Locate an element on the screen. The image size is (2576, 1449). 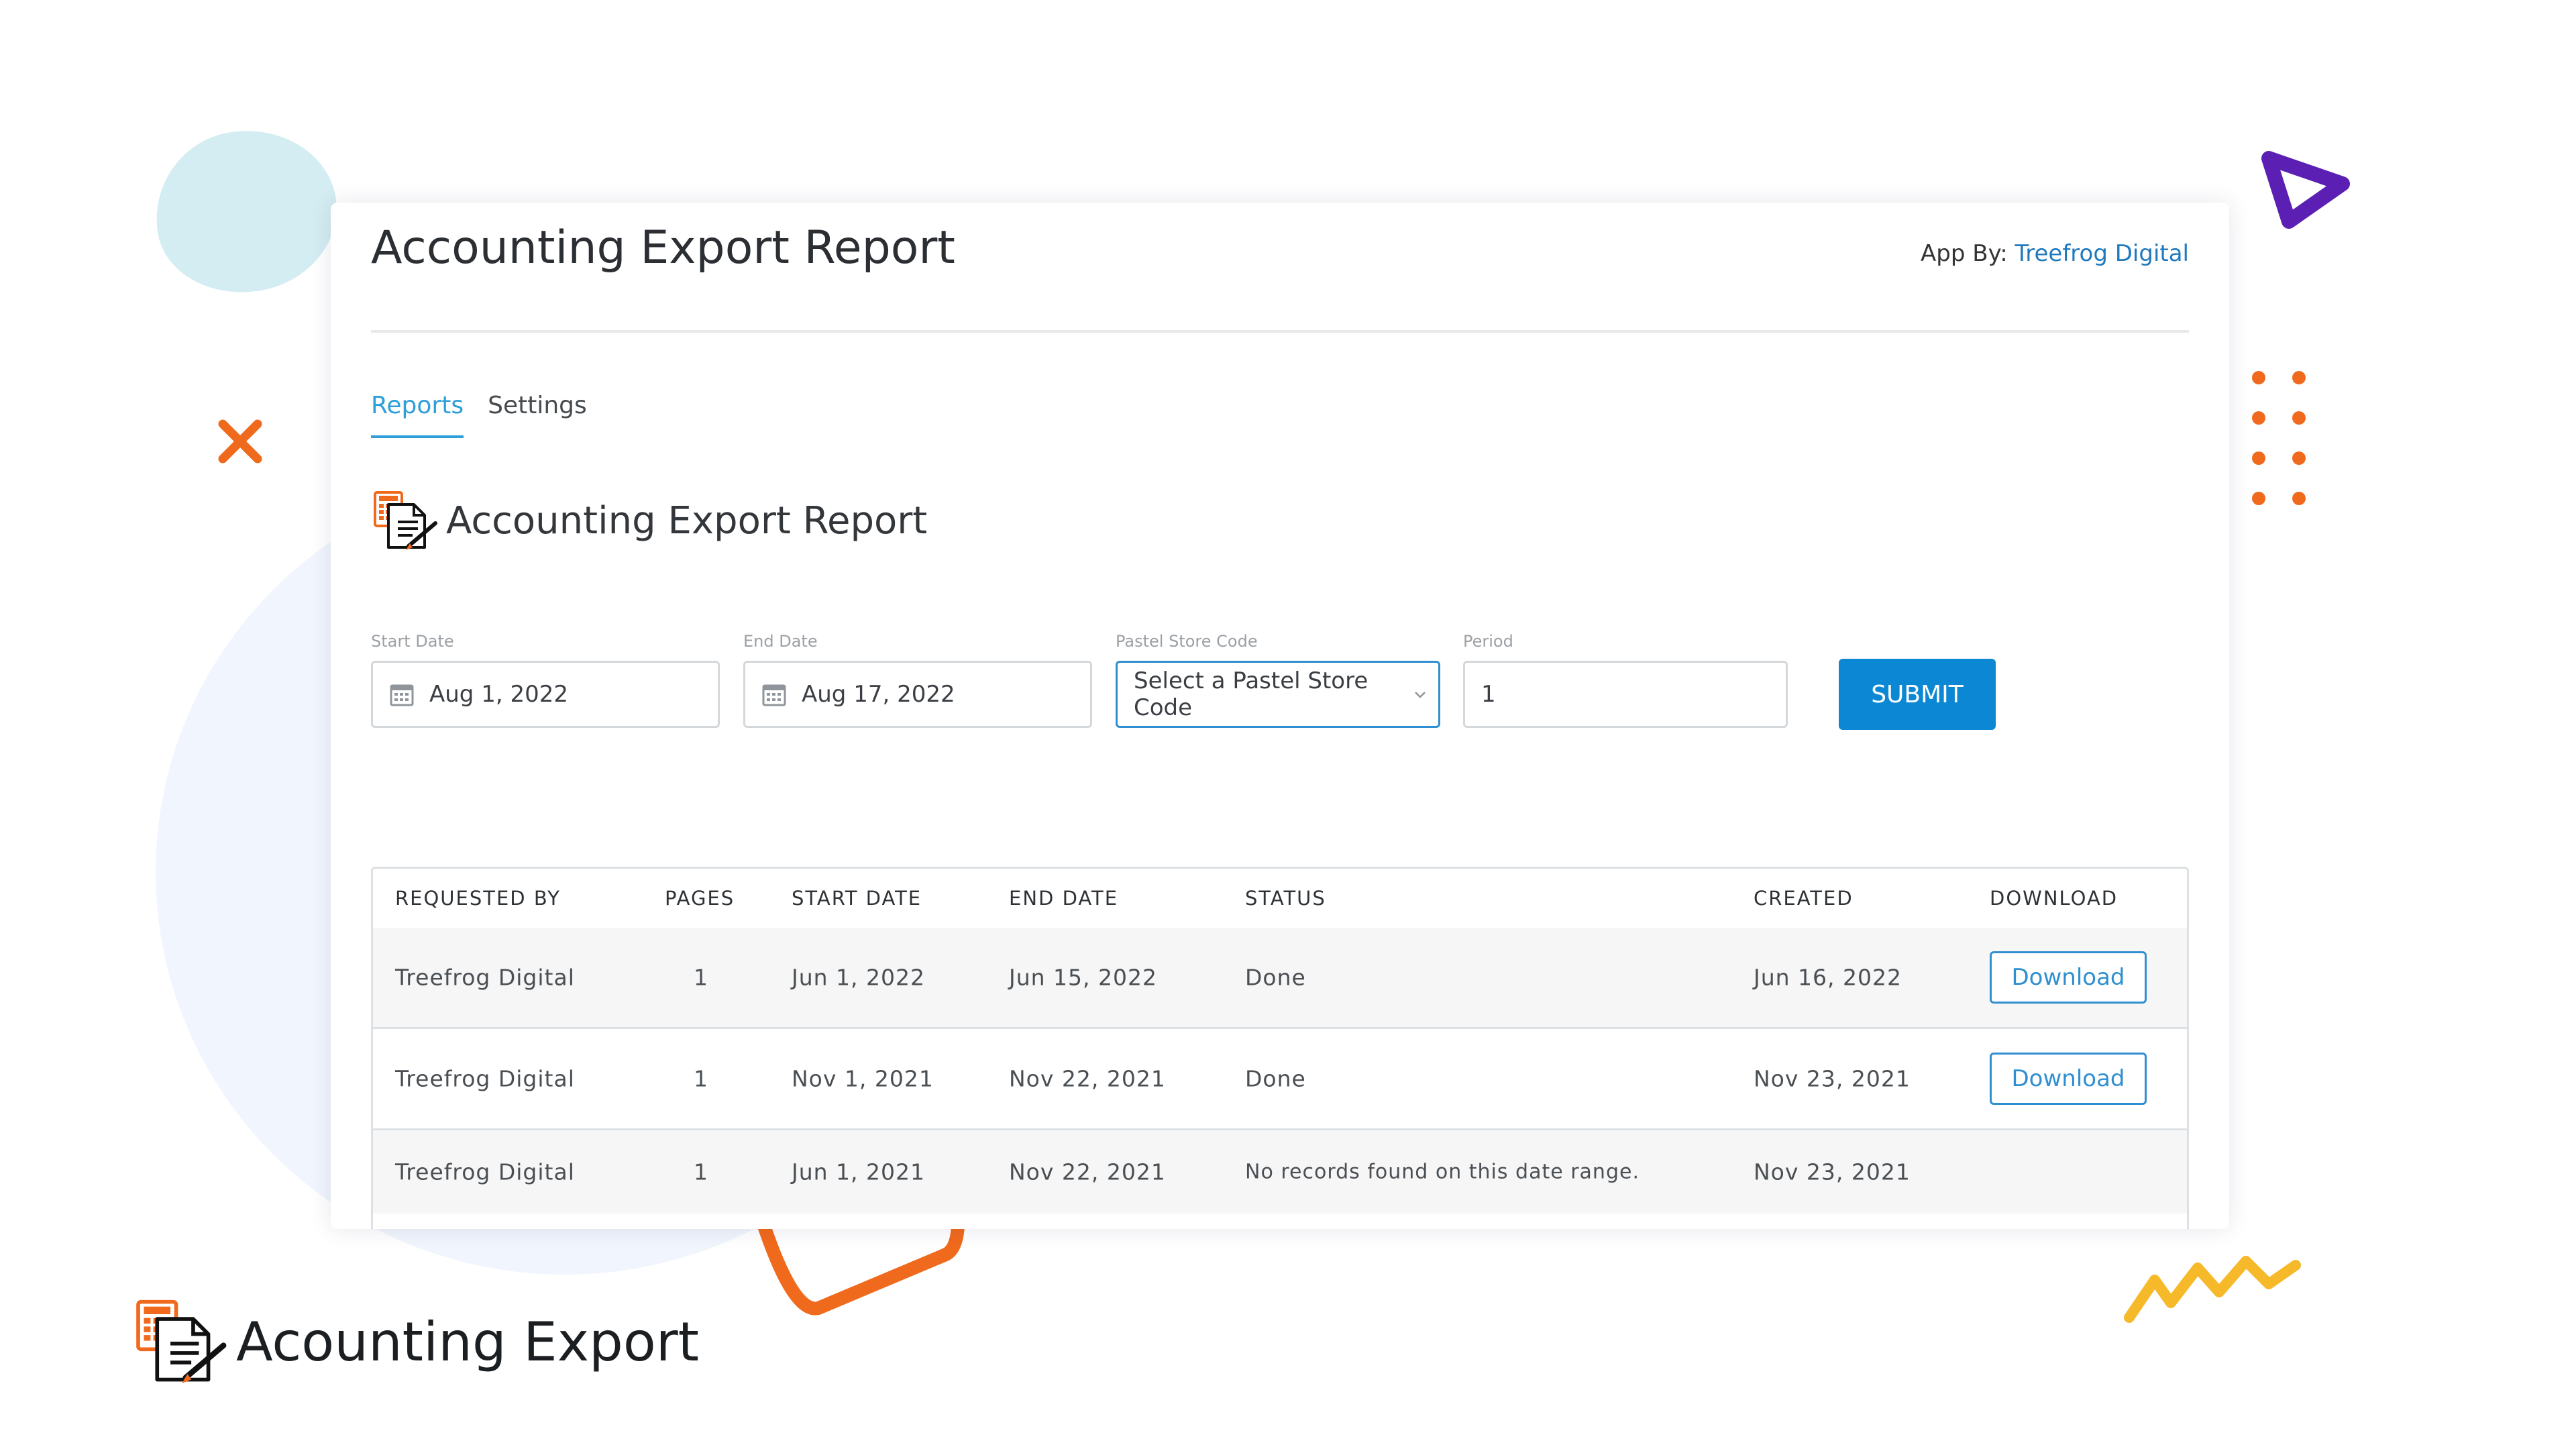
tab-reports: Reports is located at coordinates (417, 415).